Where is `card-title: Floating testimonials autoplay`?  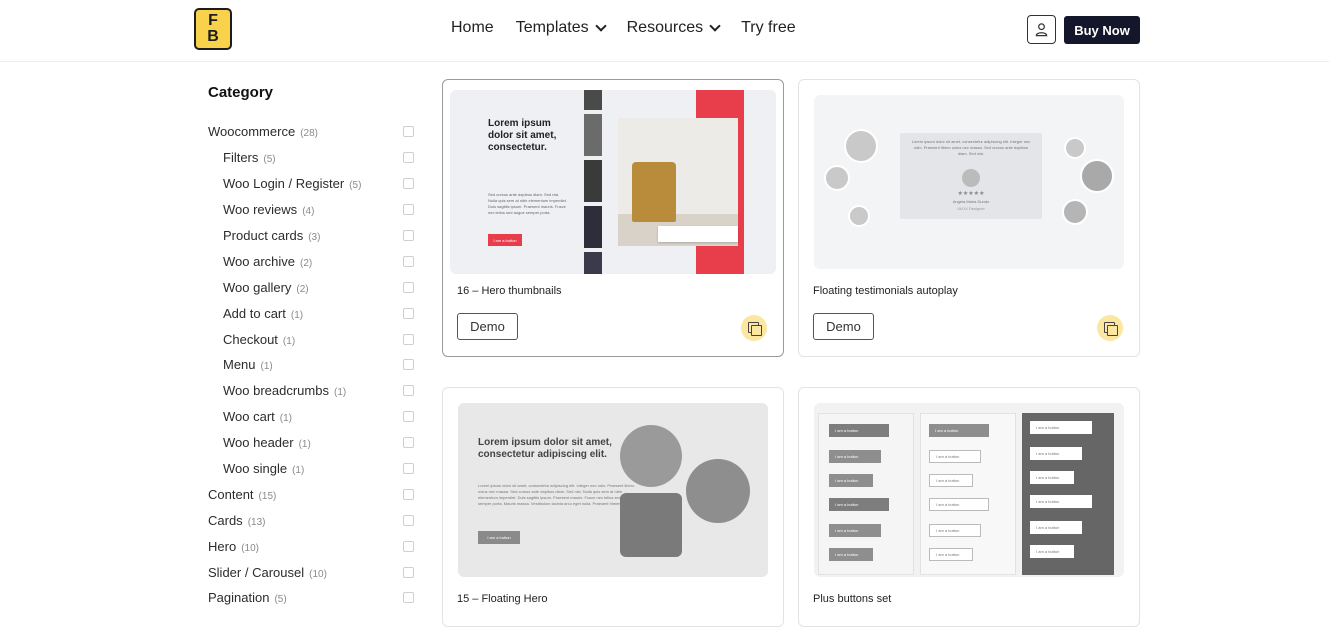 card-title: Floating testimonials autoplay is located at coordinates (885, 291).